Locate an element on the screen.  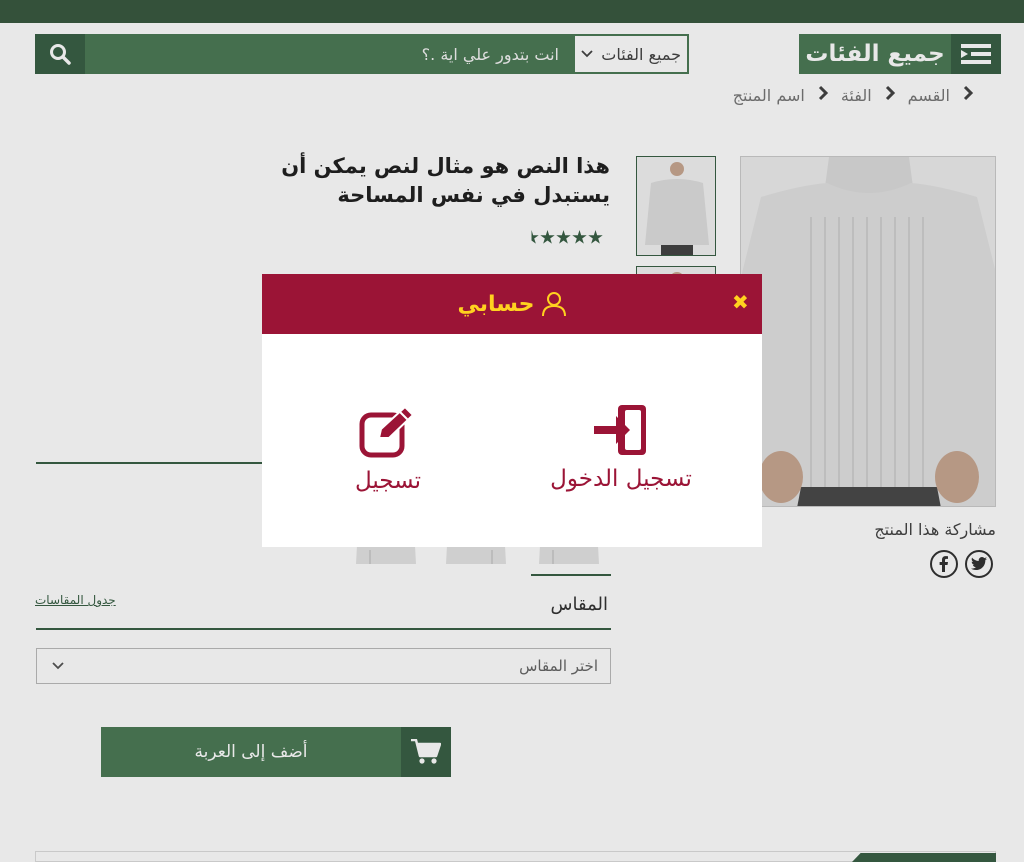
modal-title: حسابي is located at coordinates (496, 304).